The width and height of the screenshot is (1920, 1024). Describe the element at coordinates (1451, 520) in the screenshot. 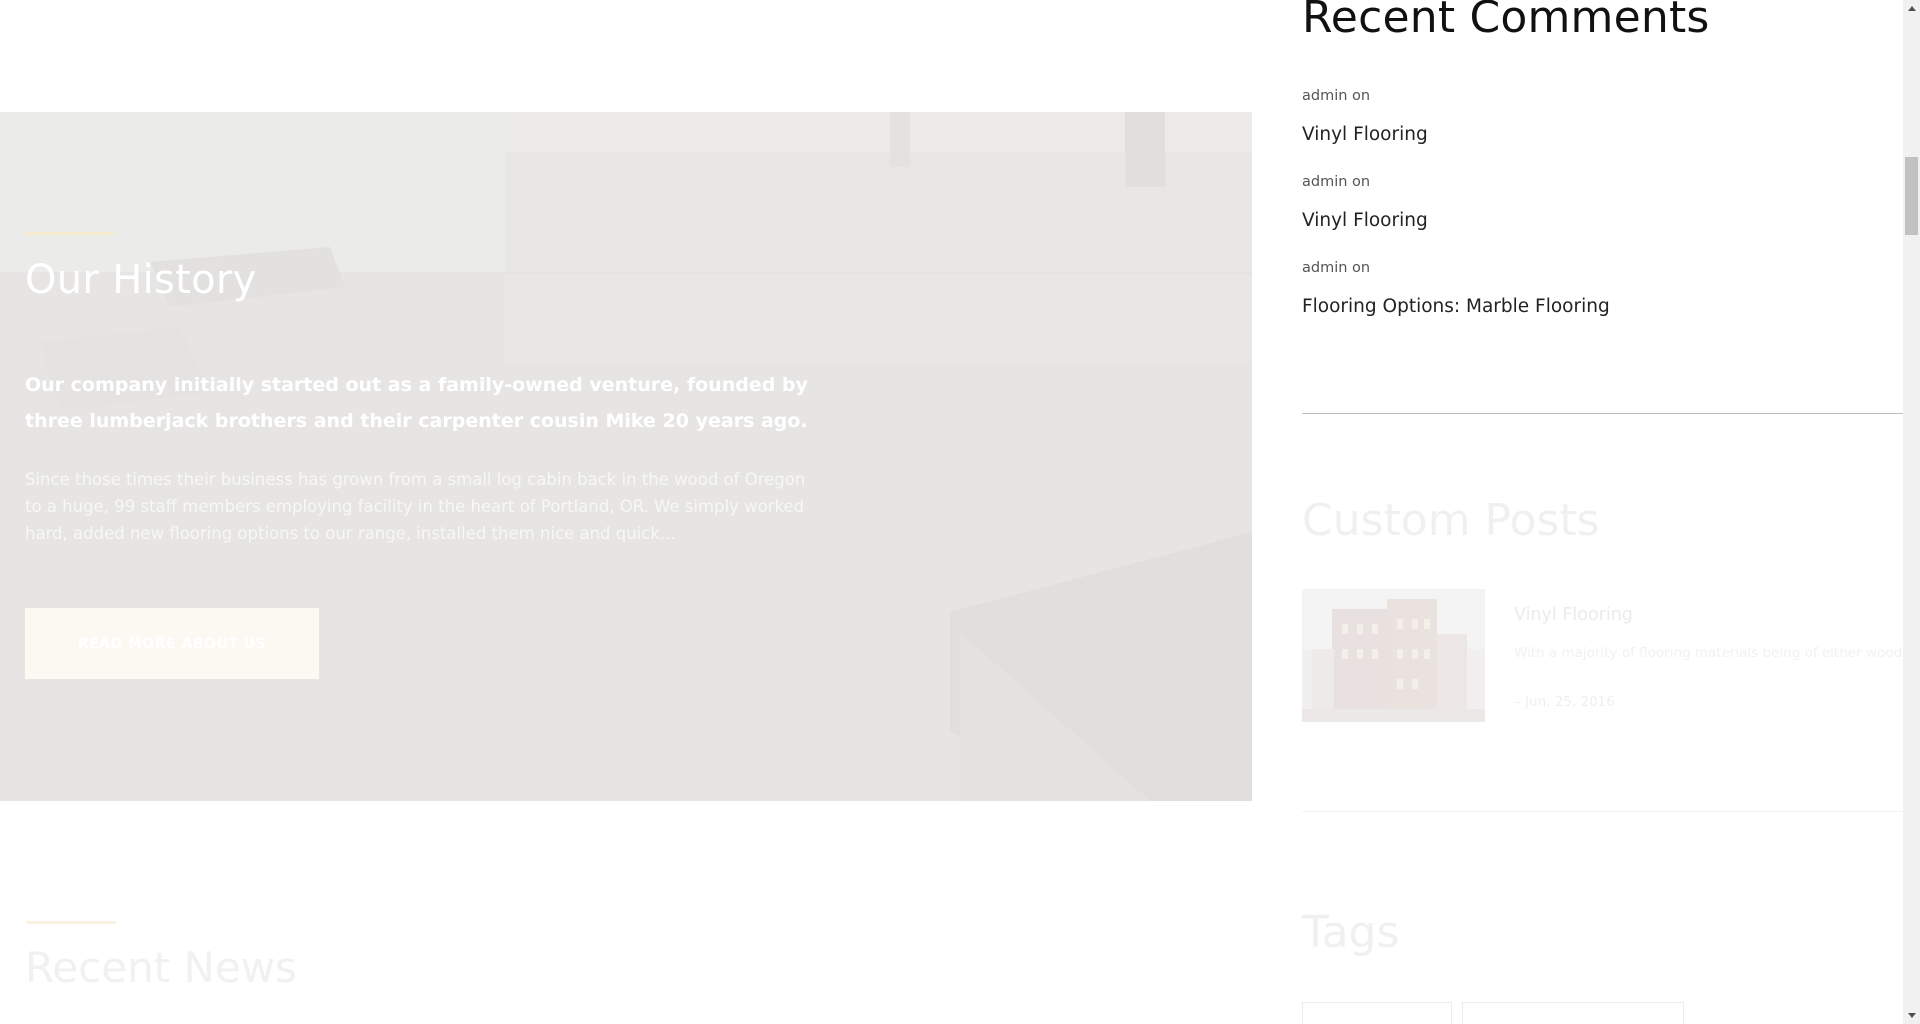

I see `custom-posts-title: Custom Posts` at that location.